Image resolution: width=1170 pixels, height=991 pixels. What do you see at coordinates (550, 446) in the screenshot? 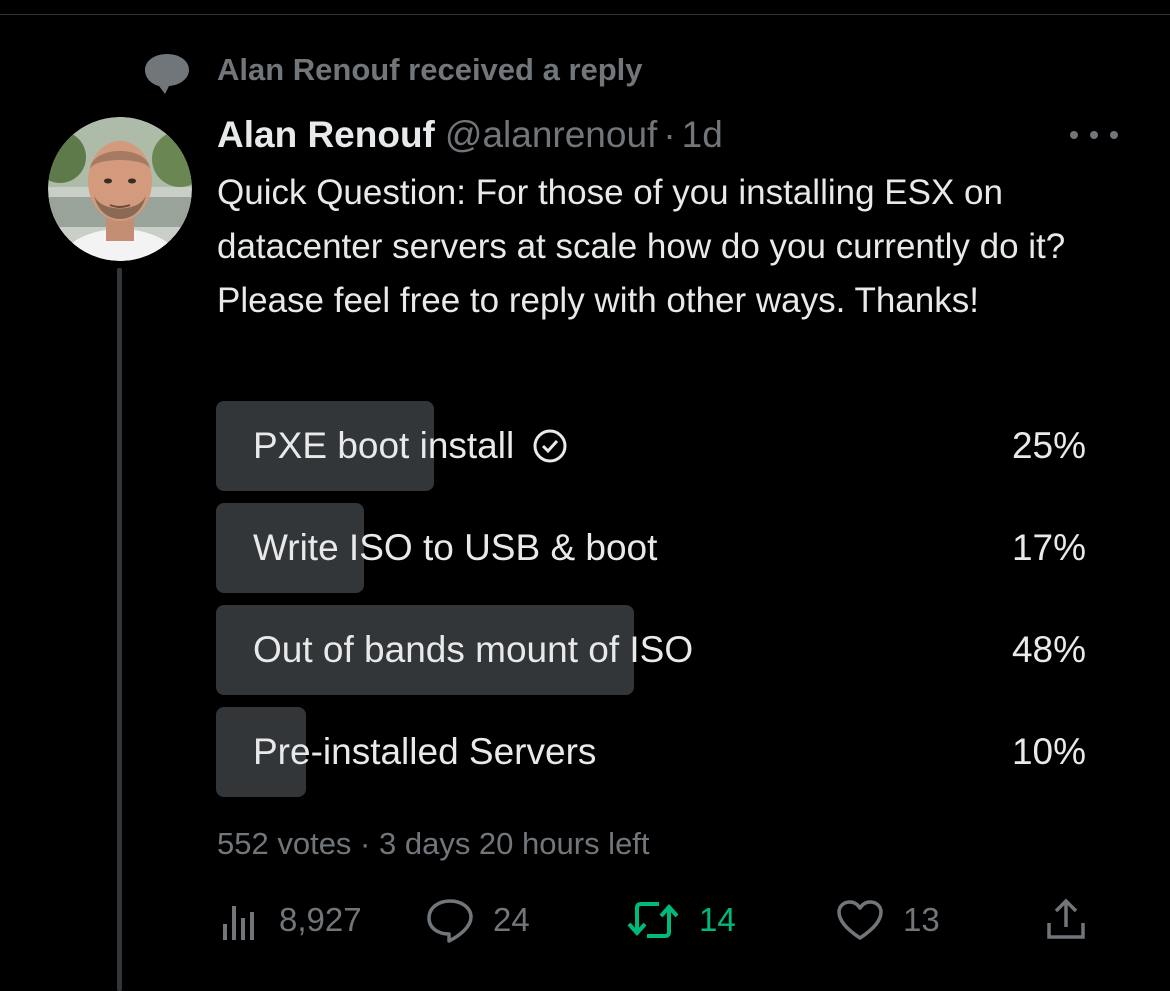
I see `check-circle-icon` at bounding box center [550, 446].